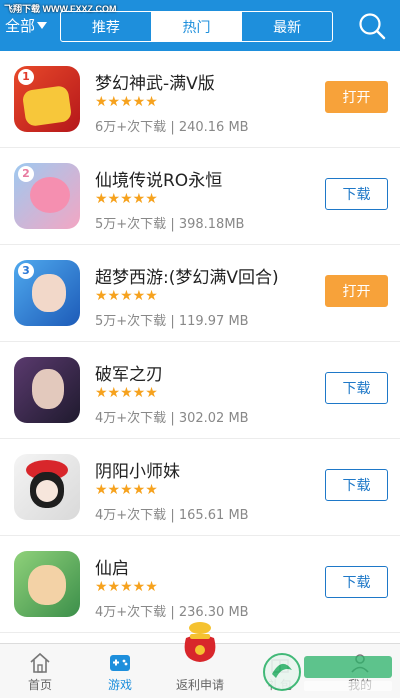 The image size is (400, 698). I want to click on app-meta: 4万+次下载 | 302.02 MB, so click(172, 418).